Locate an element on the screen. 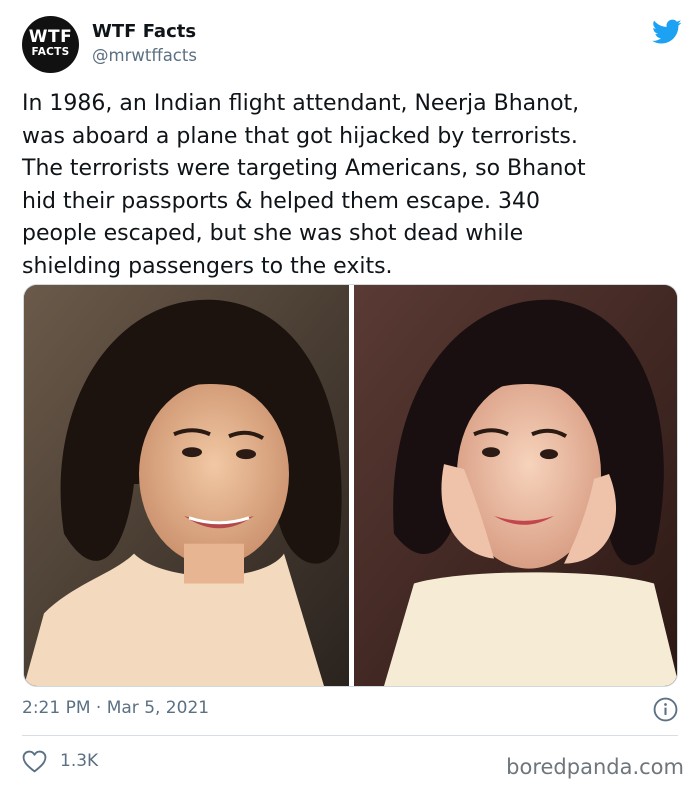 Image resolution: width=700 pixels, height=789 pixels. like-count: 1.3K is located at coordinates (79, 761).